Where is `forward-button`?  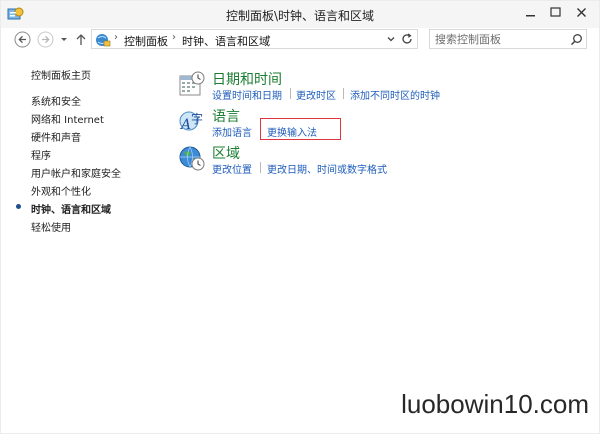
forward-button is located at coordinates (45, 39).